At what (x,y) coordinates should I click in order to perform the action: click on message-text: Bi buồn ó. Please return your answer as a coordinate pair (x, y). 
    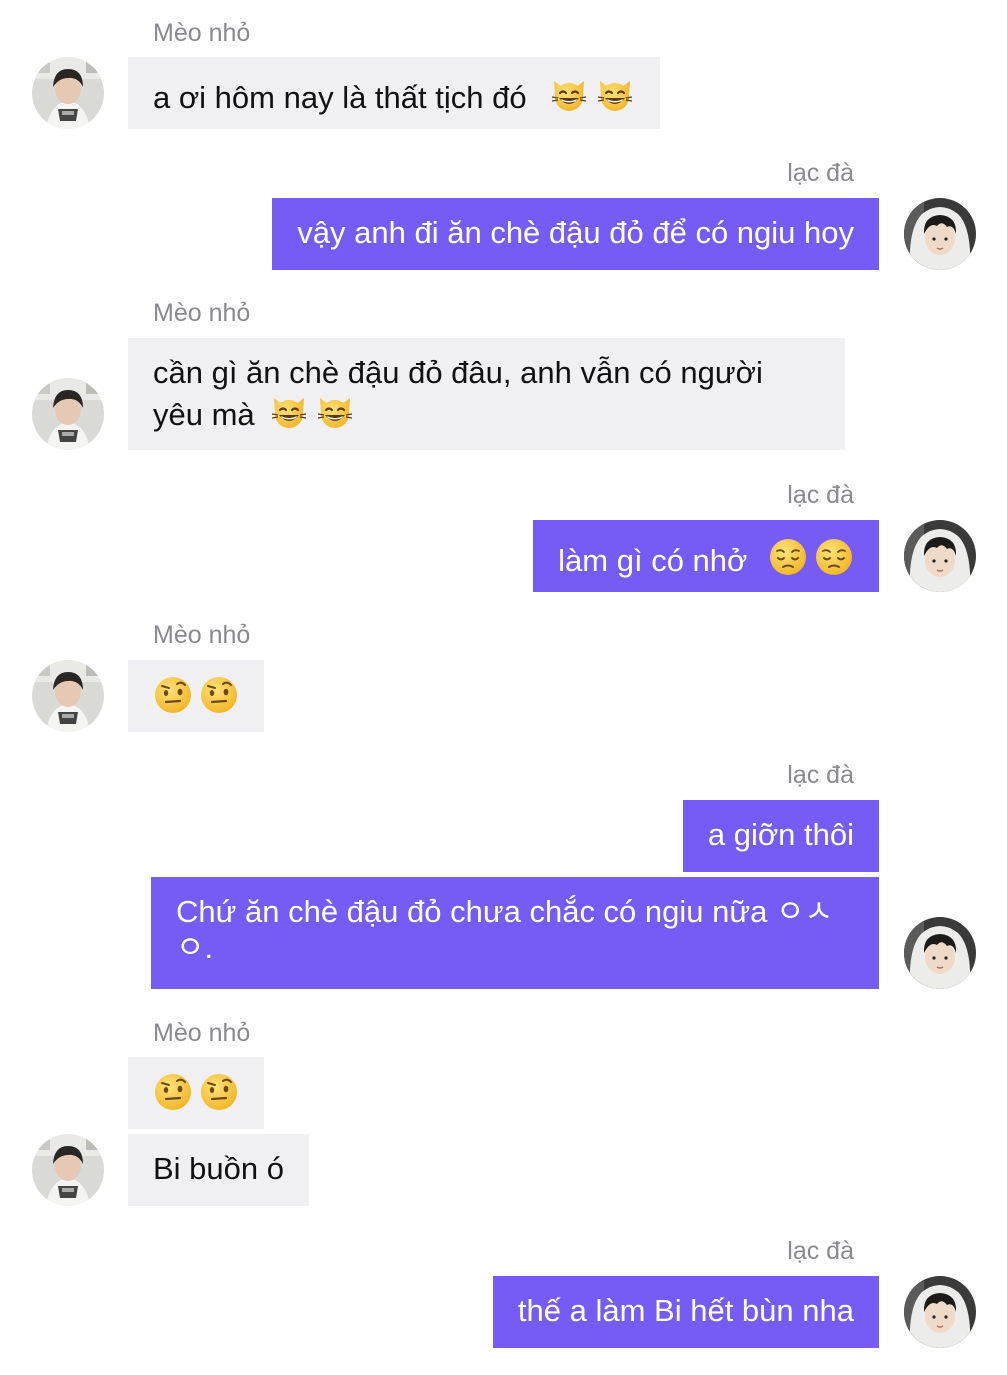
    Looking at the image, I should click on (218, 1168).